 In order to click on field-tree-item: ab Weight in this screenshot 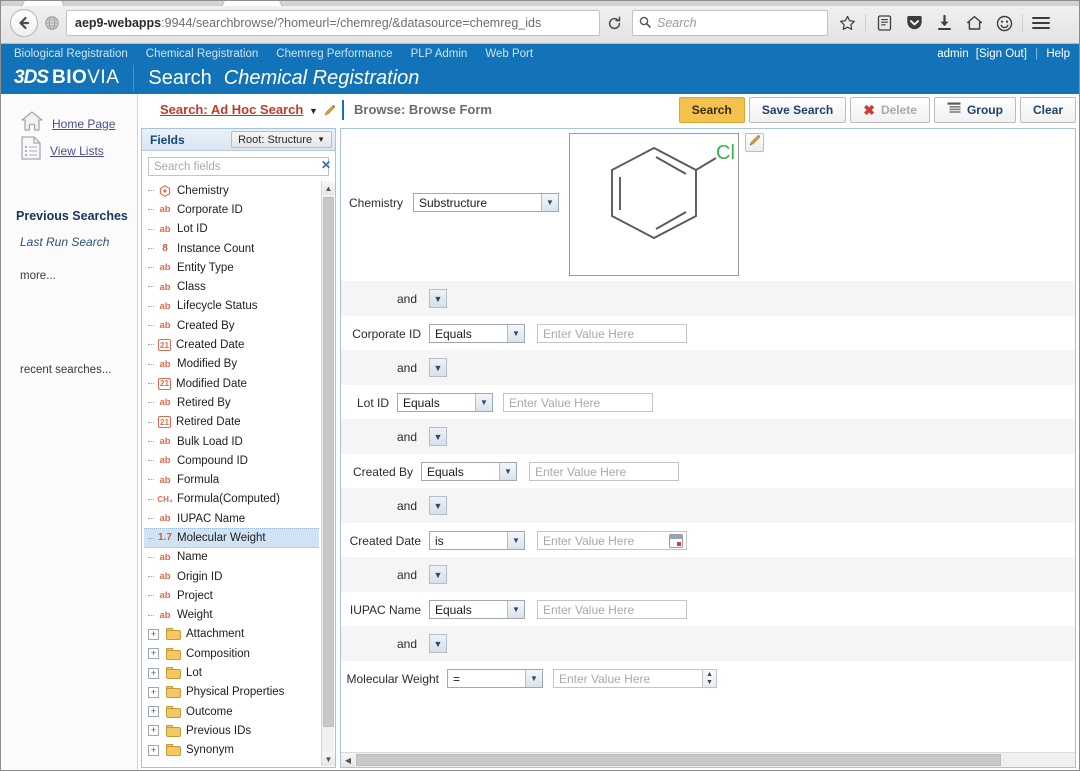, I will do `click(231, 615)`.